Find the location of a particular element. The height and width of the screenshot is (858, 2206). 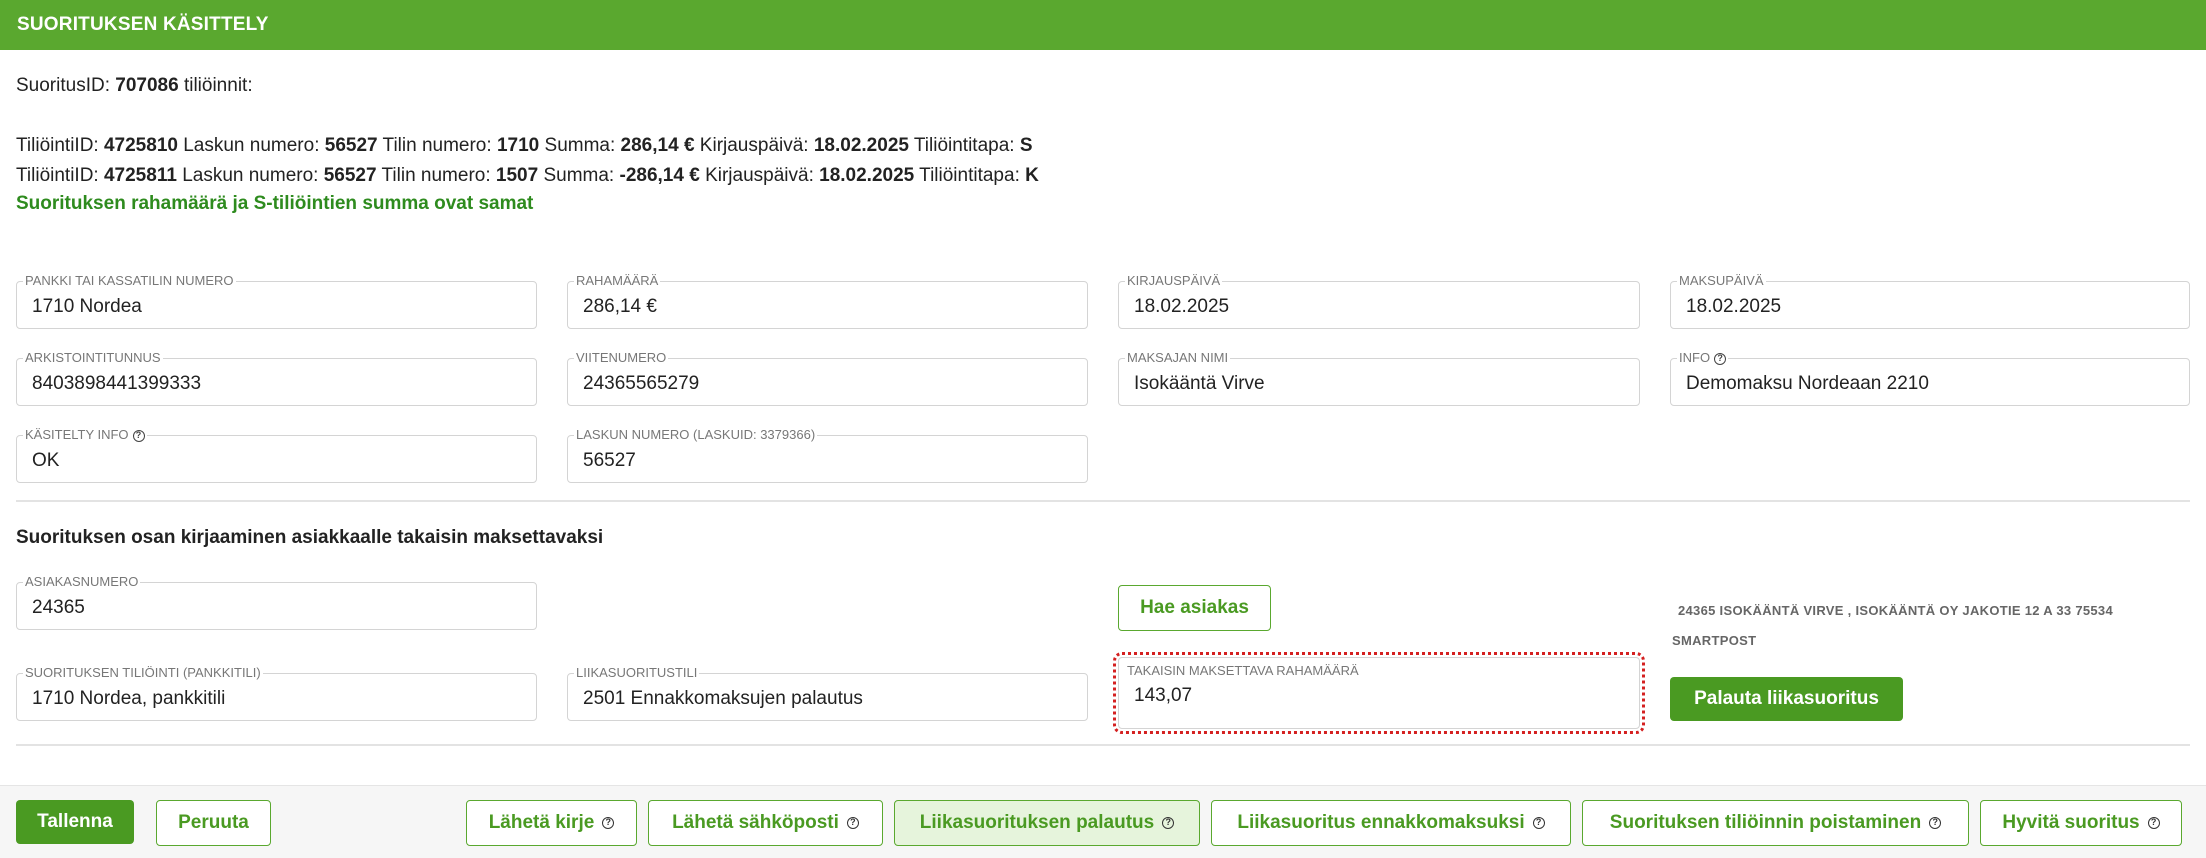

field-value: 286,14 € is located at coordinates (620, 306).